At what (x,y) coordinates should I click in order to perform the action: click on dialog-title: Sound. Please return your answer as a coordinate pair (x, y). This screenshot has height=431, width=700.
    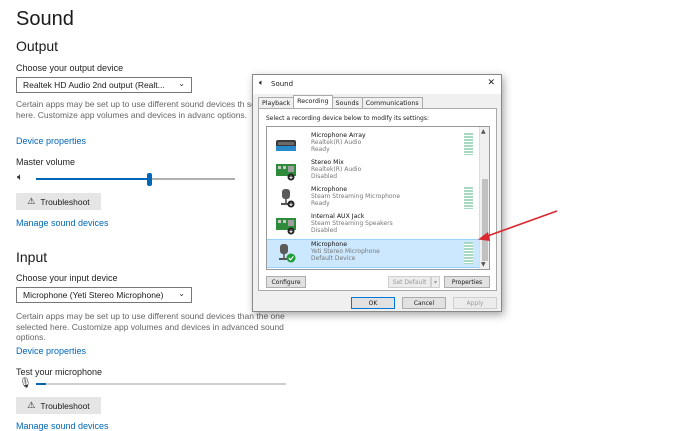
    Looking at the image, I should click on (282, 84).